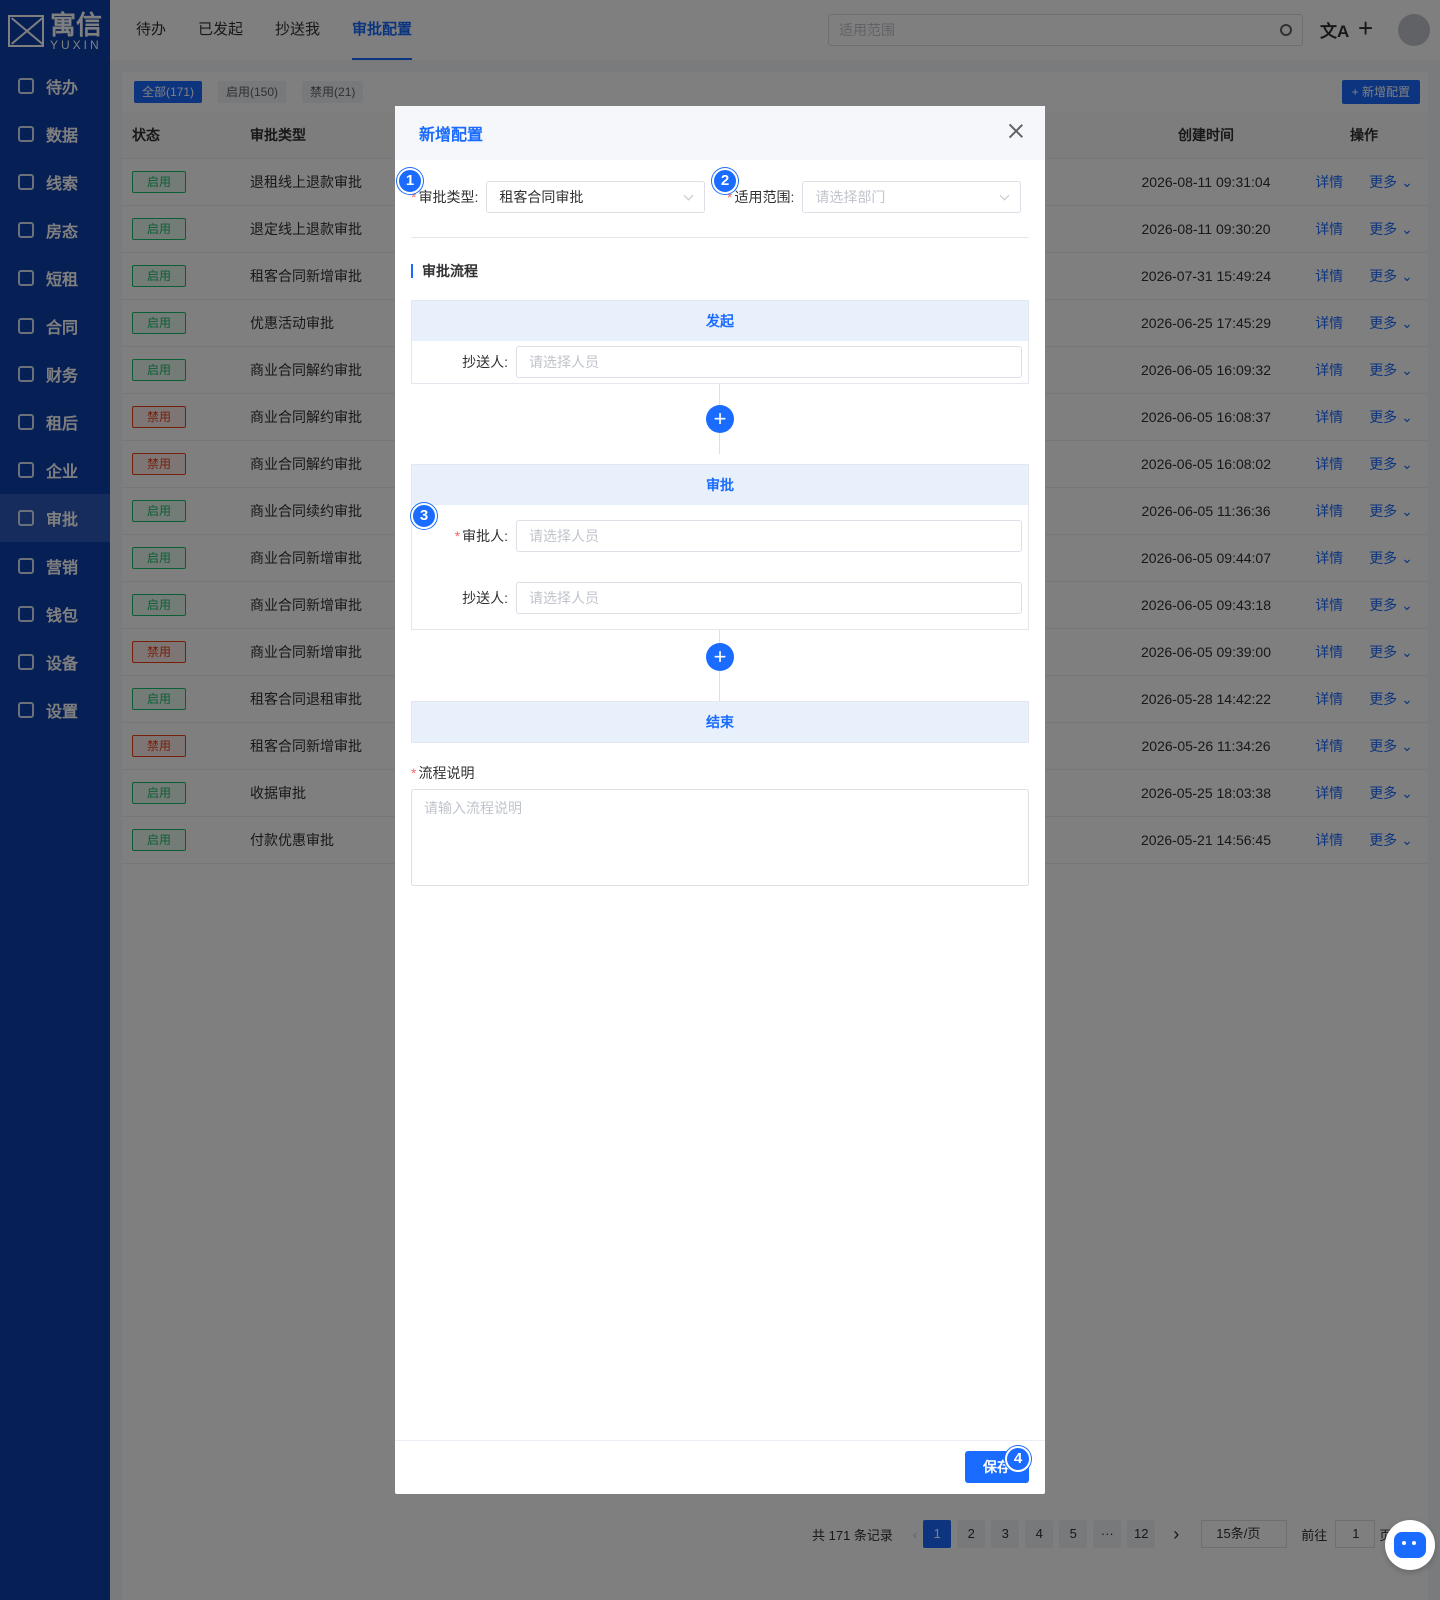 This screenshot has width=1440, height=1600. I want to click on approval-type-field: * 审批类型: 租客合同审批, so click(558, 197).